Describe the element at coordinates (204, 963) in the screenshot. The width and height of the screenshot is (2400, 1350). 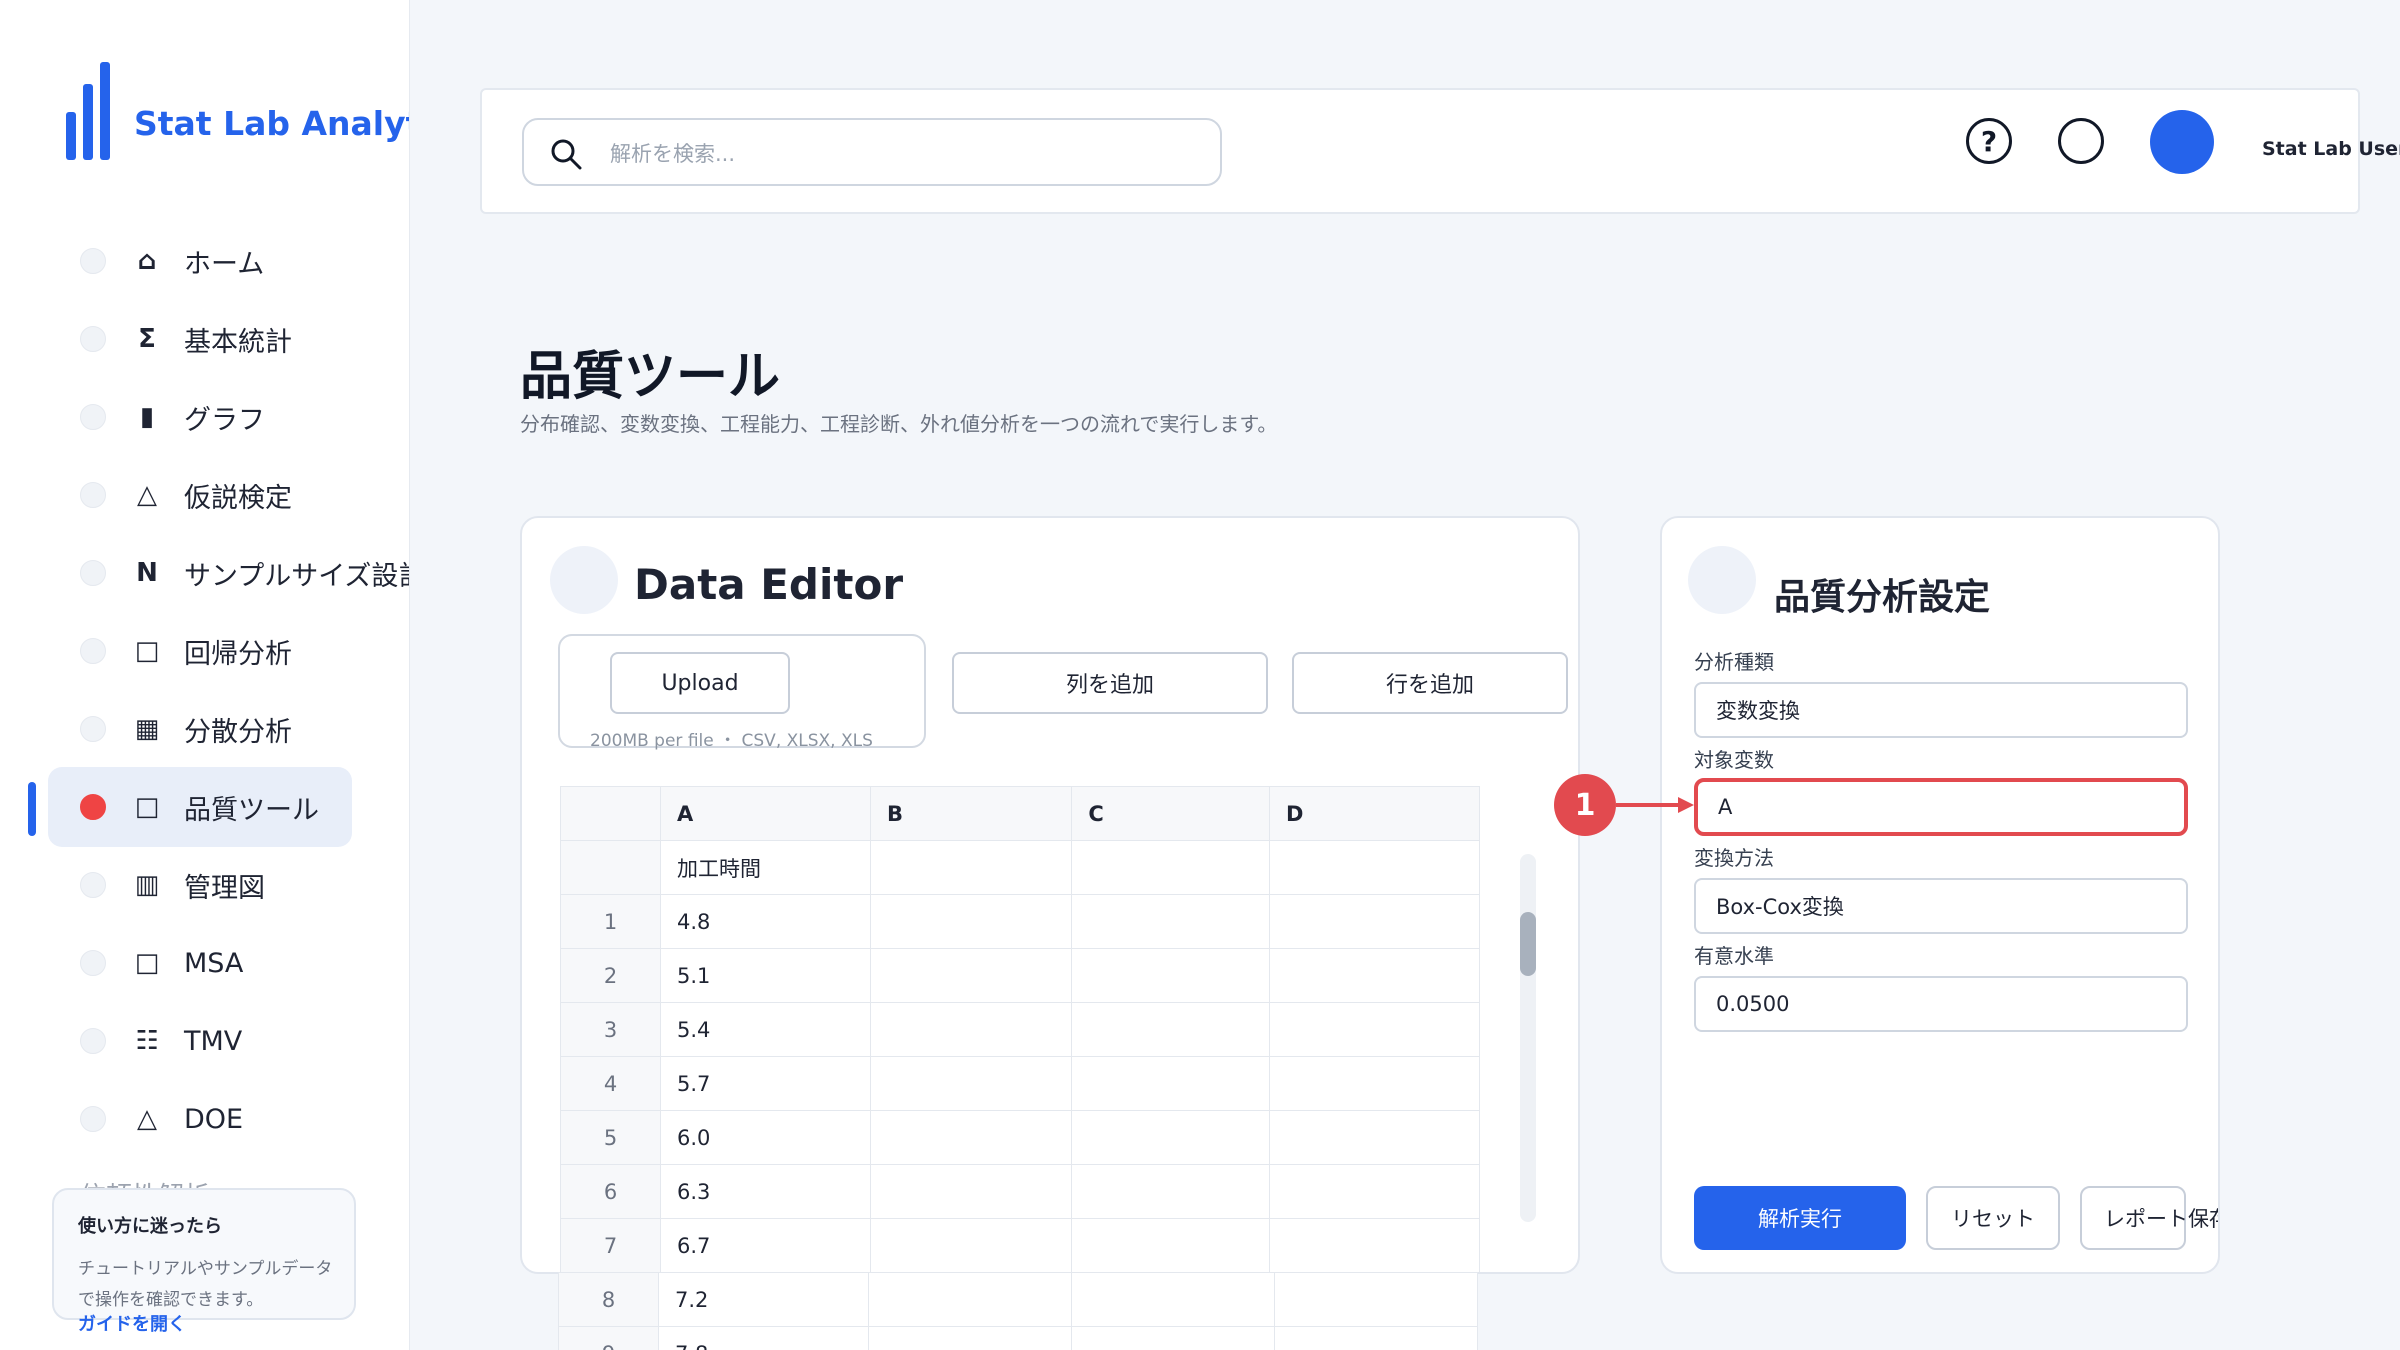
I see `sidebar-item-msa: □ MSA` at that location.